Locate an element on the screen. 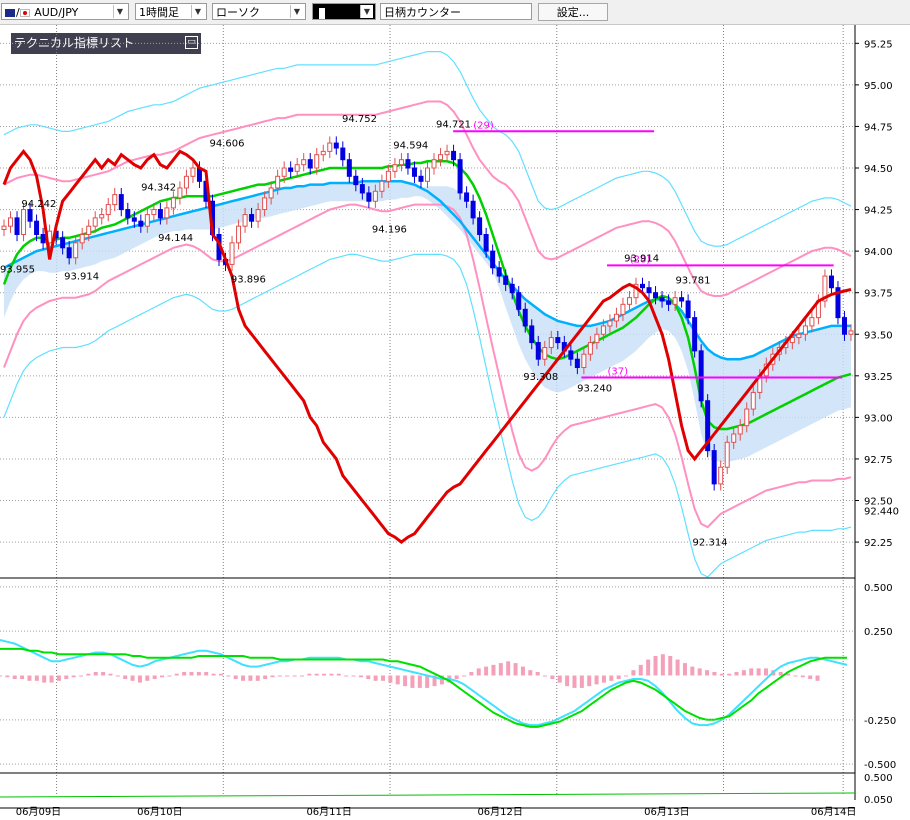 This screenshot has height=820, width=910. price-tick-label: 95.25 is located at coordinates (878, 44).